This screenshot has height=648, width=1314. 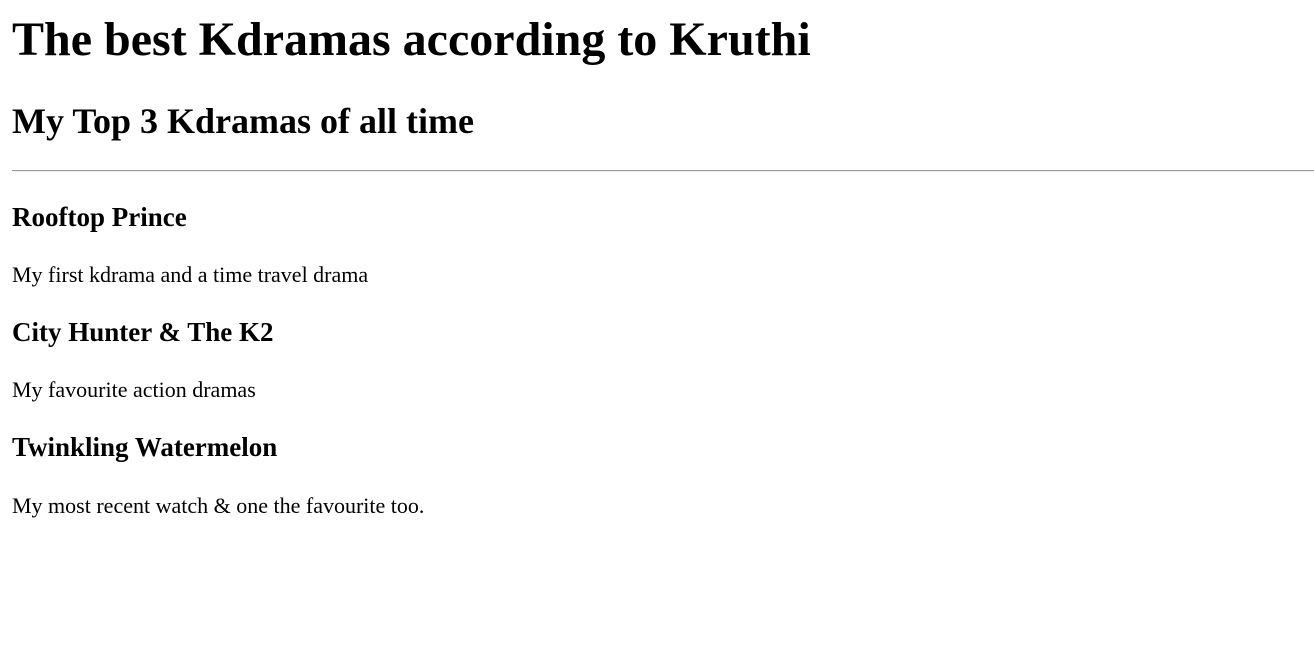 What do you see at coordinates (411, 39) in the screenshot?
I see `page-title: The best Kdramas according to Kruthi` at bounding box center [411, 39].